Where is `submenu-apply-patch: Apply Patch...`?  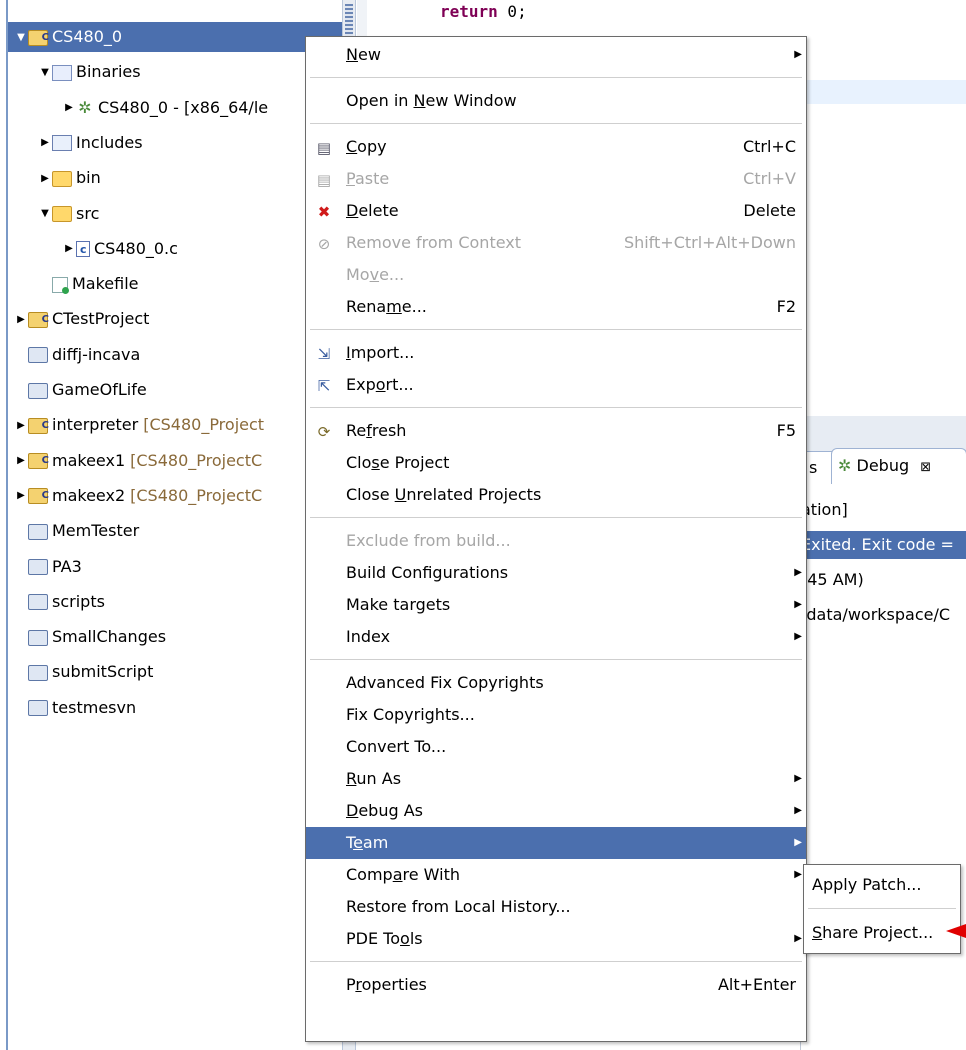
submenu-apply-patch: Apply Patch... is located at coordinates (882, 885).